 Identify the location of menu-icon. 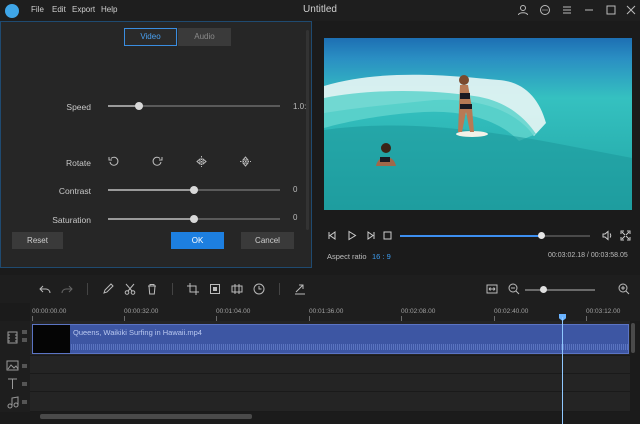
(567, 10).